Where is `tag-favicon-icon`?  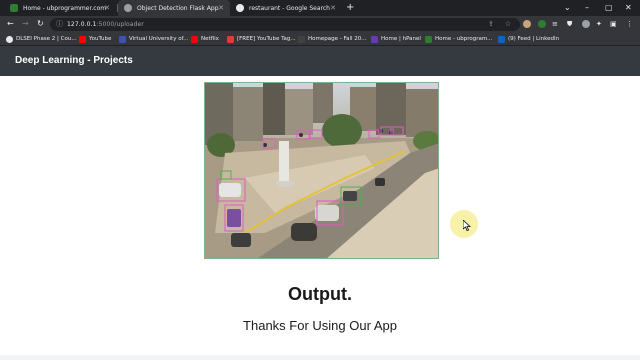 tag-favicon-icon is located at coordinates (230, 39).